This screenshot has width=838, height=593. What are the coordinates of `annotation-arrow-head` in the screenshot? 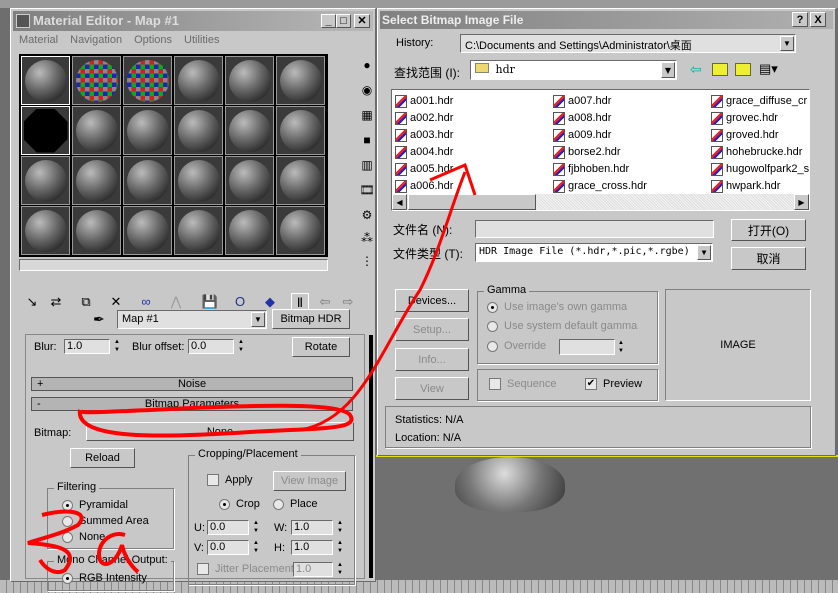 It's located at (453, 179).